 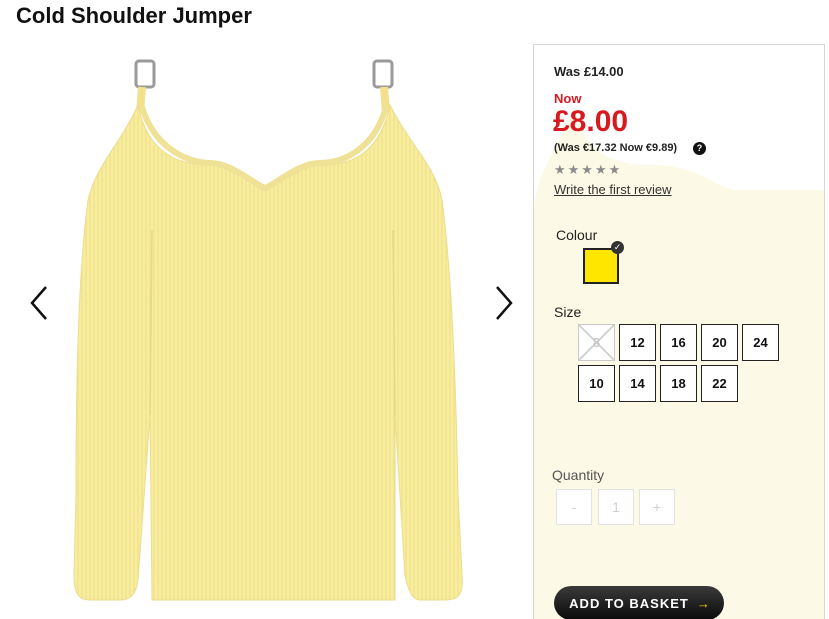 I want to click on arrow-right-icon: →, so click(x=703, y=603).